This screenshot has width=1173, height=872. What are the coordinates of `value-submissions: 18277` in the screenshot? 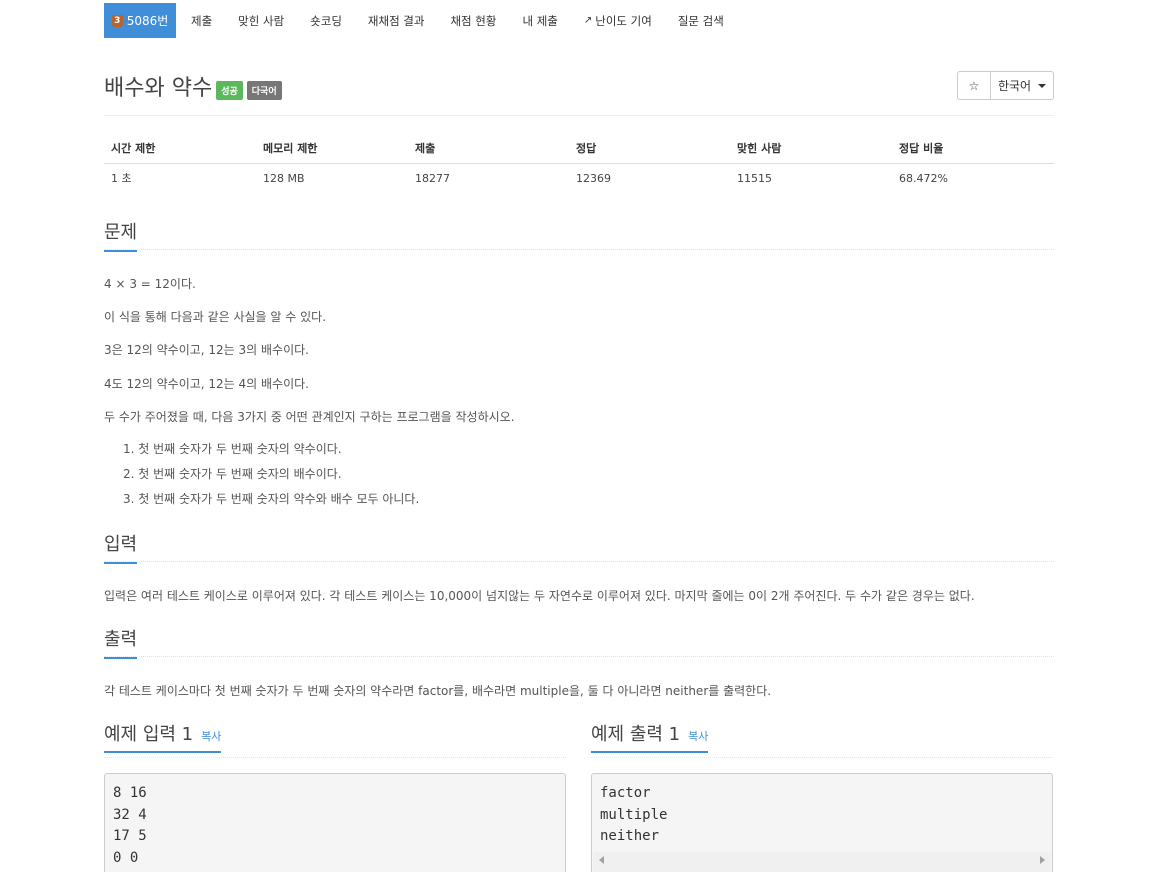 It's located at (488, 178).